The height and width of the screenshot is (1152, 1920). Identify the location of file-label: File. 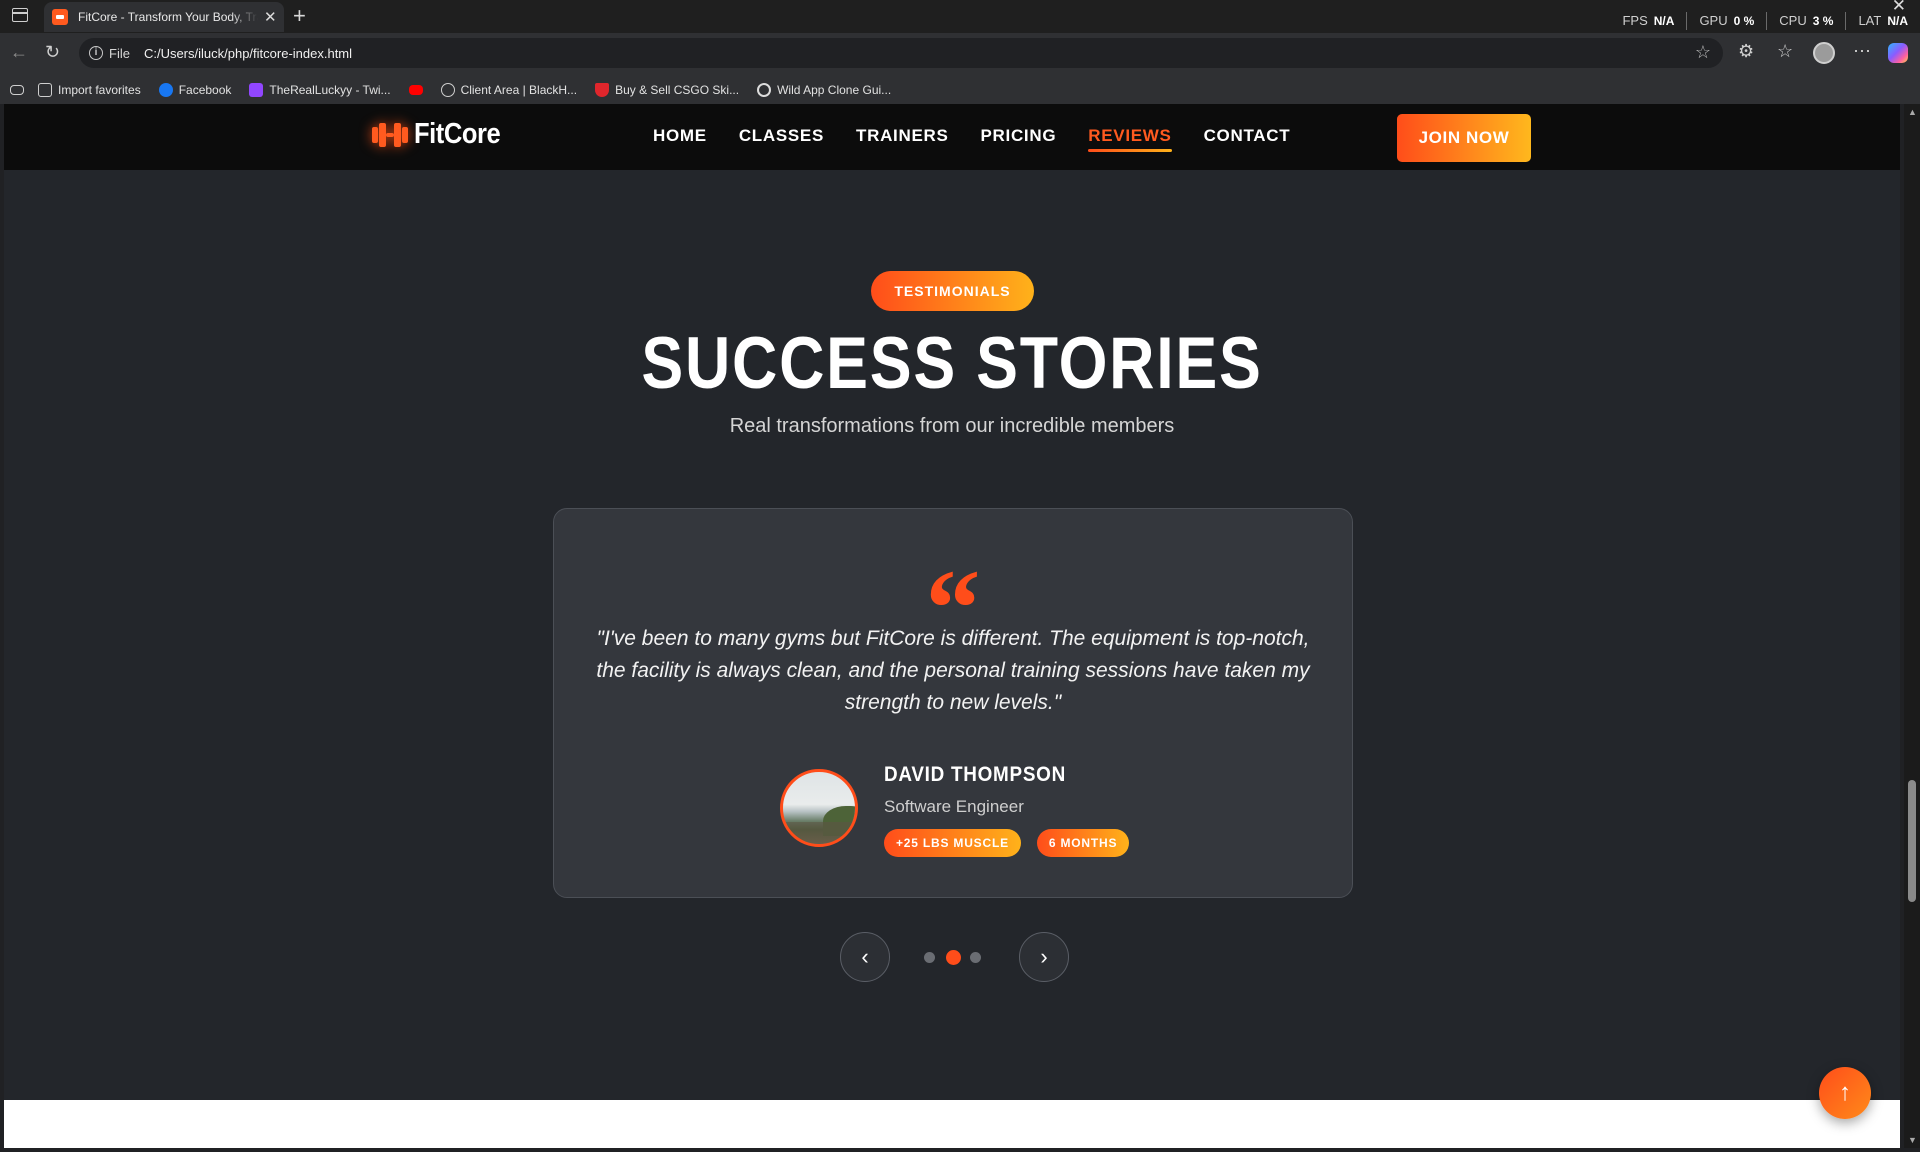
(119, 53).